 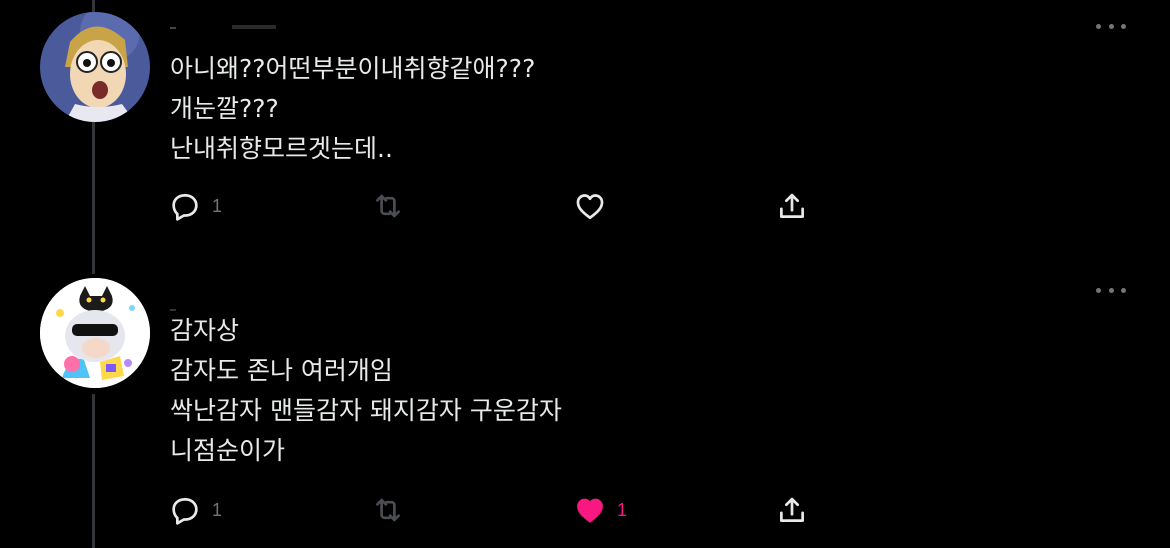 I want to click on like-count: 1, so click(x=622, y=509).